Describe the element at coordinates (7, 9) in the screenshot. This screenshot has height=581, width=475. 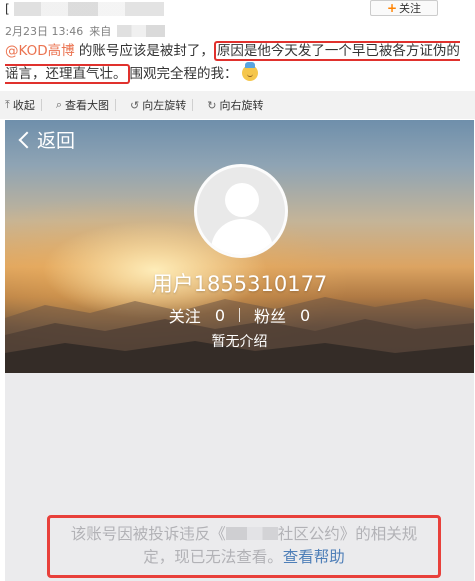
I see `top-bracket: [` at that location.